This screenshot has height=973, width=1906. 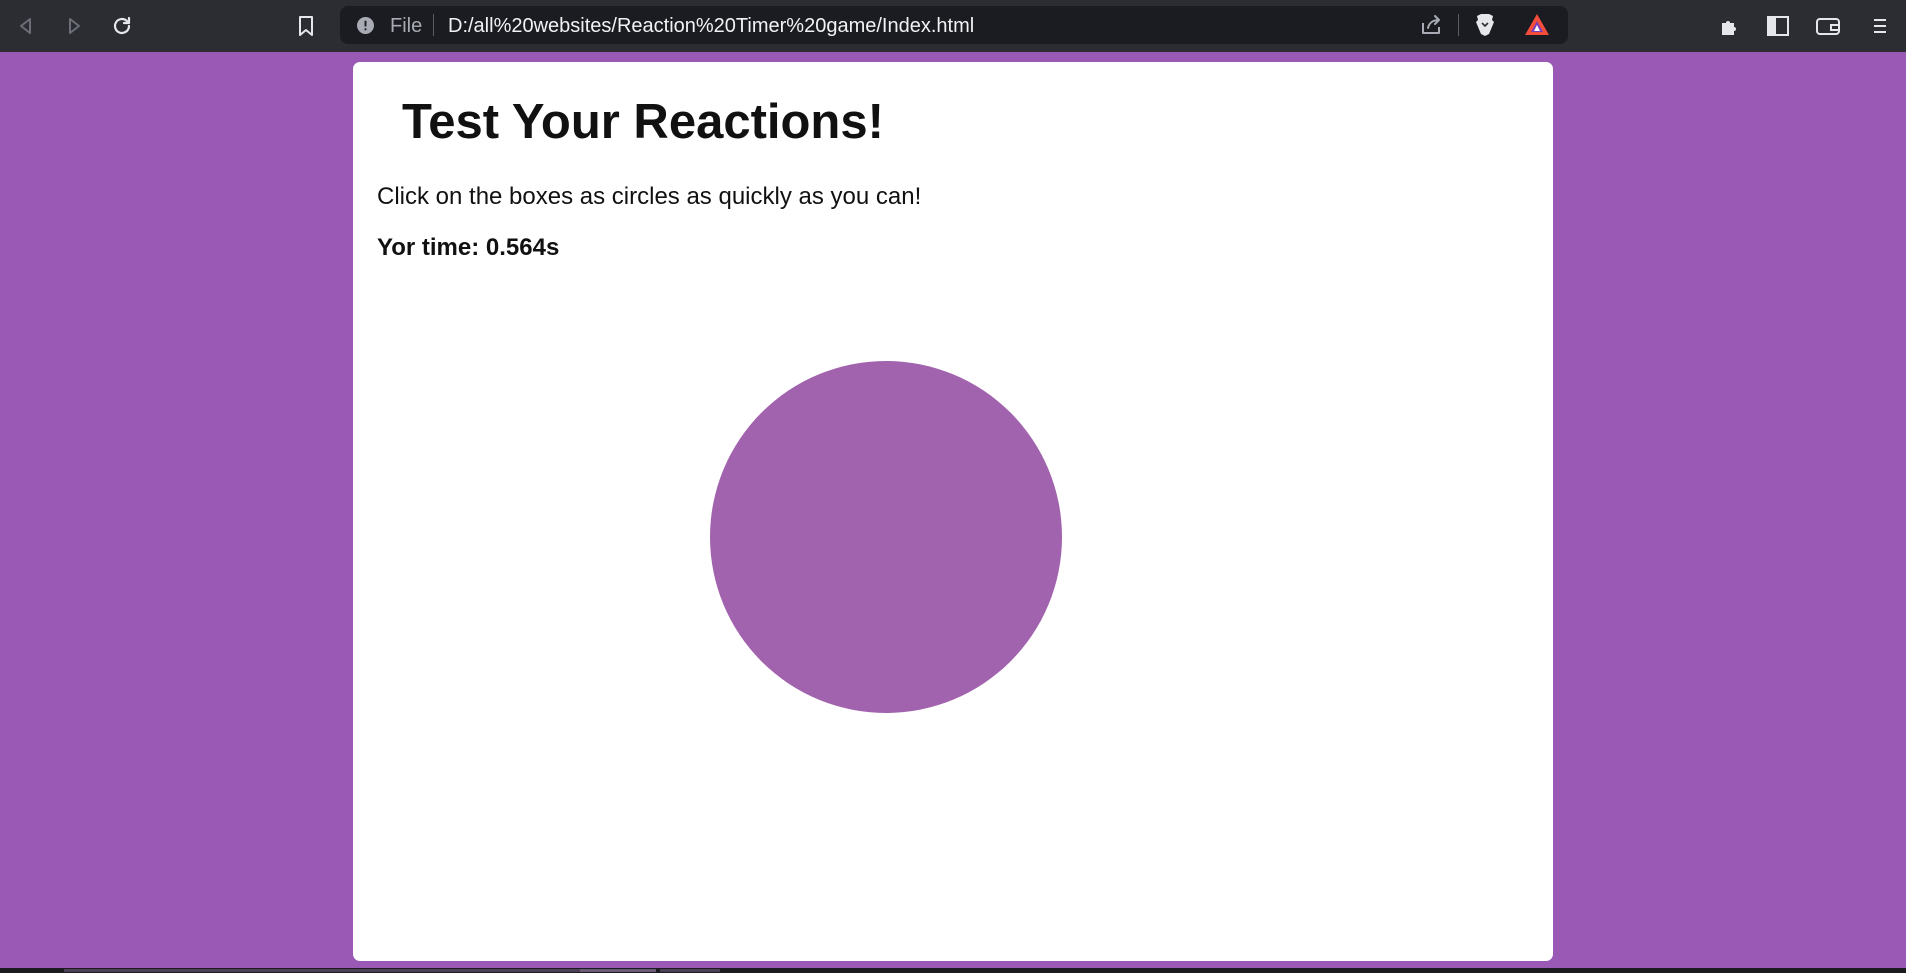 What do you see at coordinates (306, 26) in the screenshot?
I see `bookmark-icon` at bounding box center [306, 26].